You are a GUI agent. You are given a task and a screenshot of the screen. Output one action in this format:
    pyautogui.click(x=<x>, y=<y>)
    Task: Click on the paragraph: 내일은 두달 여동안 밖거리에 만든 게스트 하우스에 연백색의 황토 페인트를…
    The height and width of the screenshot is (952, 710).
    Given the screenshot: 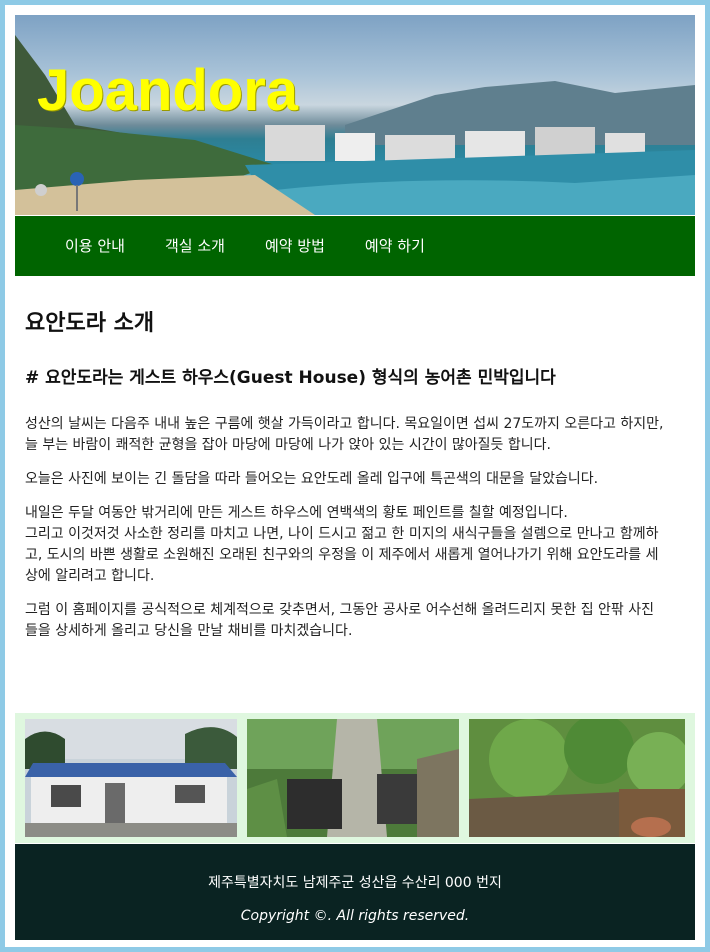 What is the action you would take?
    pyautogui.click(x=296, y=513)
    